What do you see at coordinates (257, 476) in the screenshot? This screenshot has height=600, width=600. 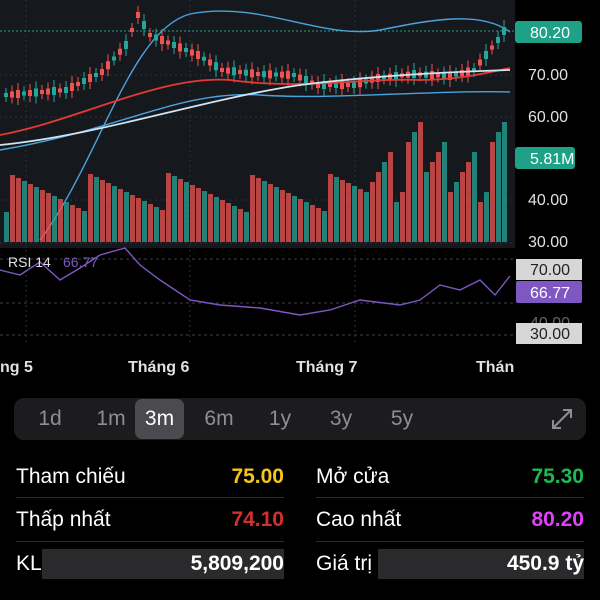 I see `stat-value: 75.00` at bounding box center [257, 476].